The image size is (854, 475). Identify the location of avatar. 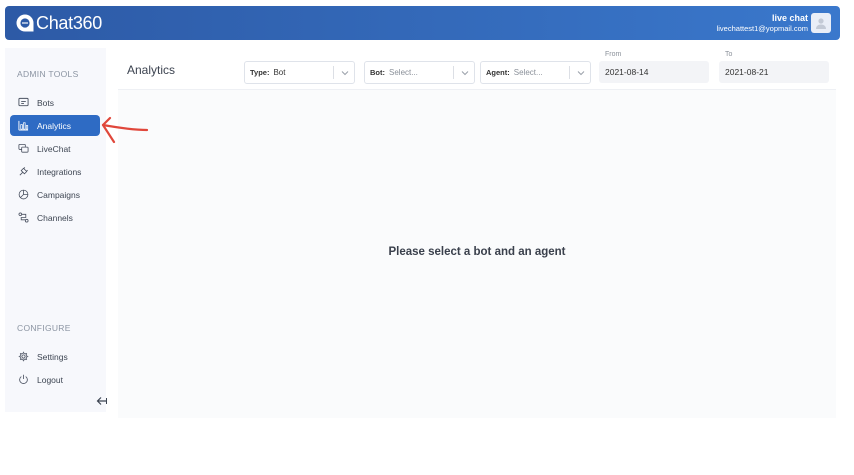
(821, 23).